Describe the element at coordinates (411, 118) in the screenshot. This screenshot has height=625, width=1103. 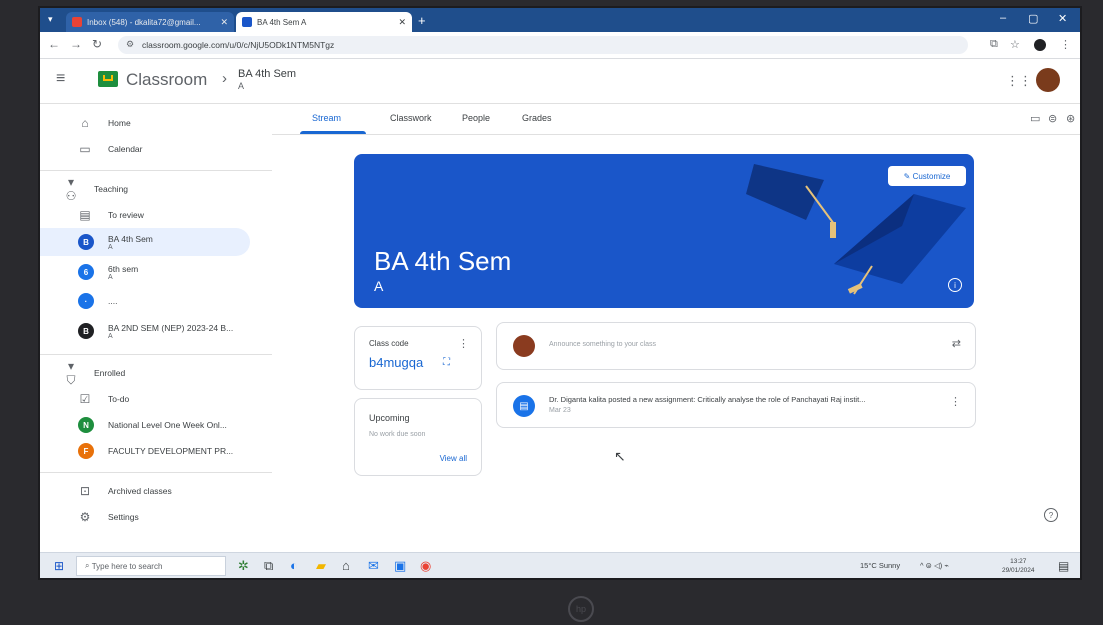
I see `tab-classwork: Classwork` at that location.